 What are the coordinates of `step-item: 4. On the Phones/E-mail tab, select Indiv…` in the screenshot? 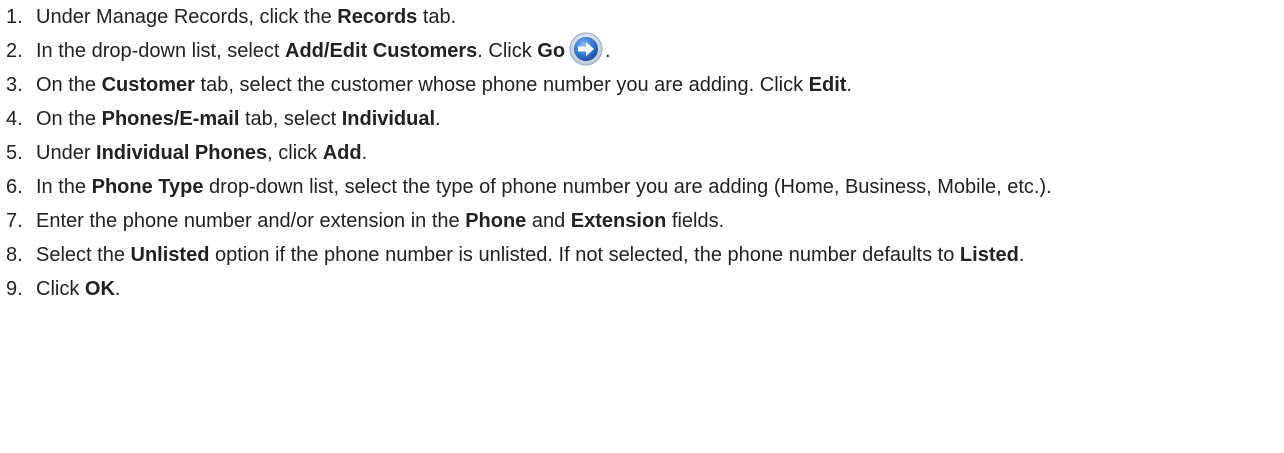 It's located at (642, 119).